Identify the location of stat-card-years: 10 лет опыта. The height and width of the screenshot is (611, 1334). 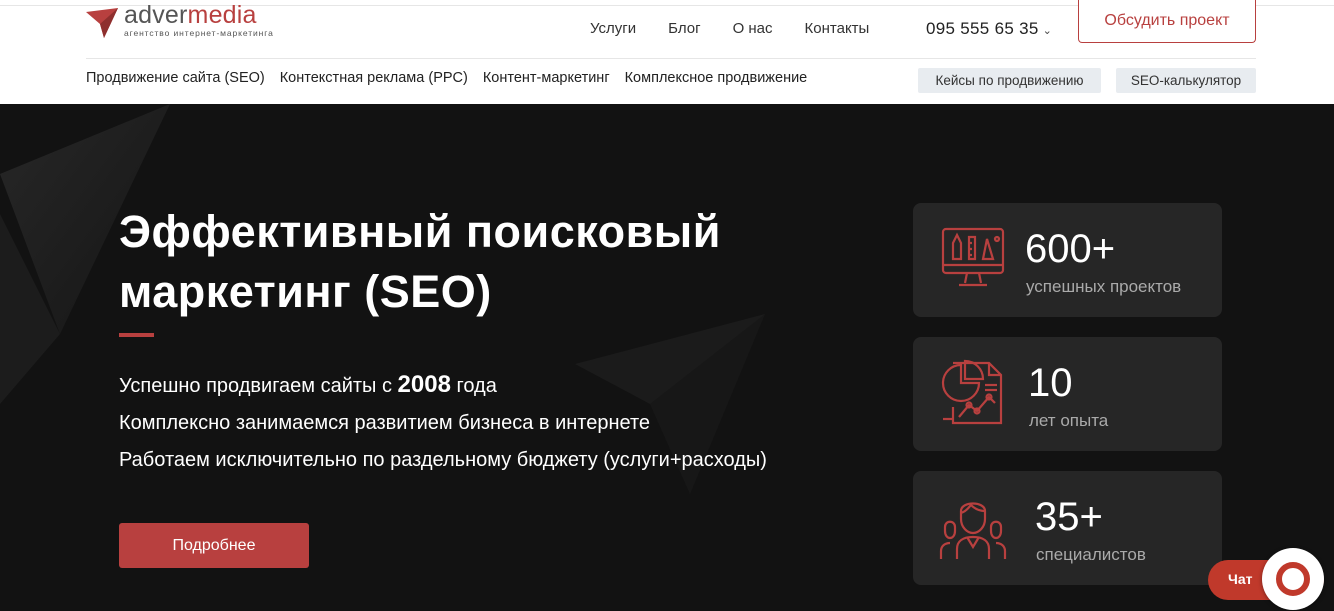
(1067, 394).